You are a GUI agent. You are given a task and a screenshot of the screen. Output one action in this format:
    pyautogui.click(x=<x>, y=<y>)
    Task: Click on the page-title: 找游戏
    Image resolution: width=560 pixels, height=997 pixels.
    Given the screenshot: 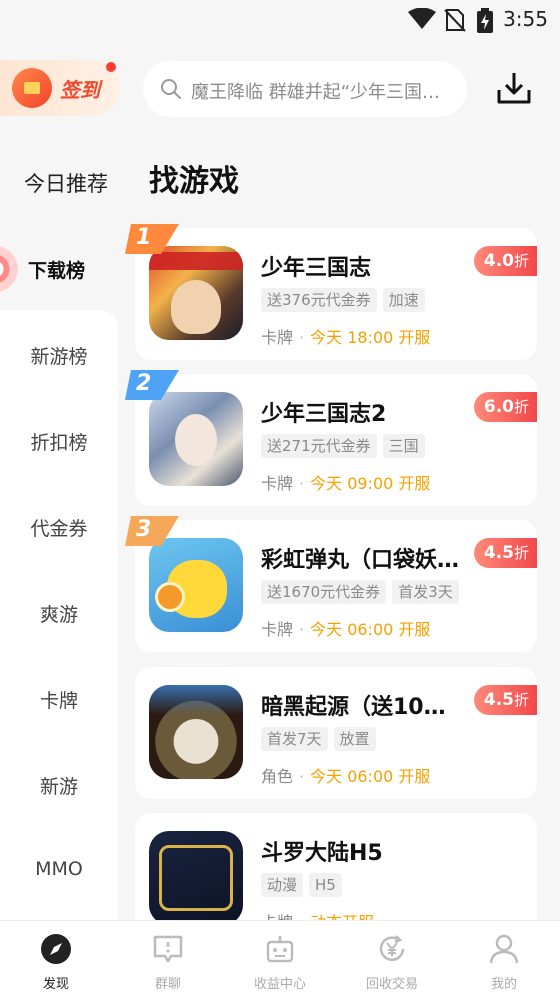 What is the action you would take?
    pyautogui.click(x=194, y=181)
    